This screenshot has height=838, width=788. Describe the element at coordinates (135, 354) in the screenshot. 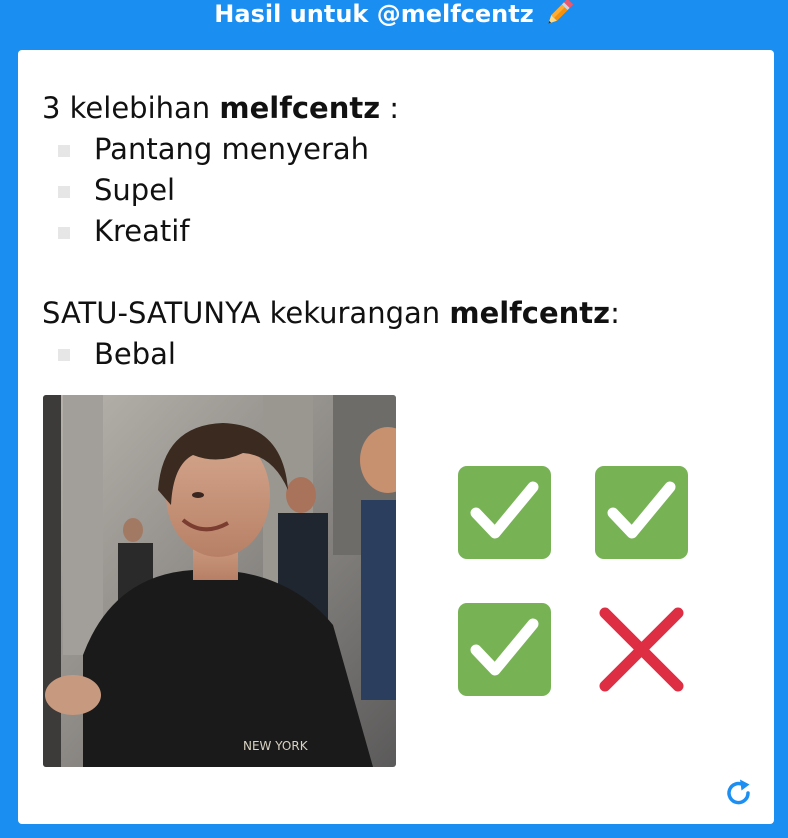

I see `weakness-item: Bebal` at that location.